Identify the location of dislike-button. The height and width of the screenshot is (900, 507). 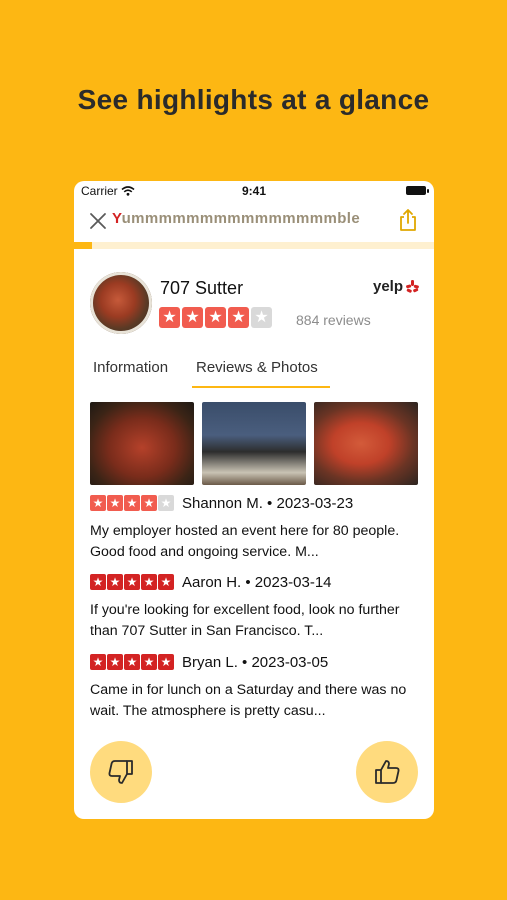
(121, 772).